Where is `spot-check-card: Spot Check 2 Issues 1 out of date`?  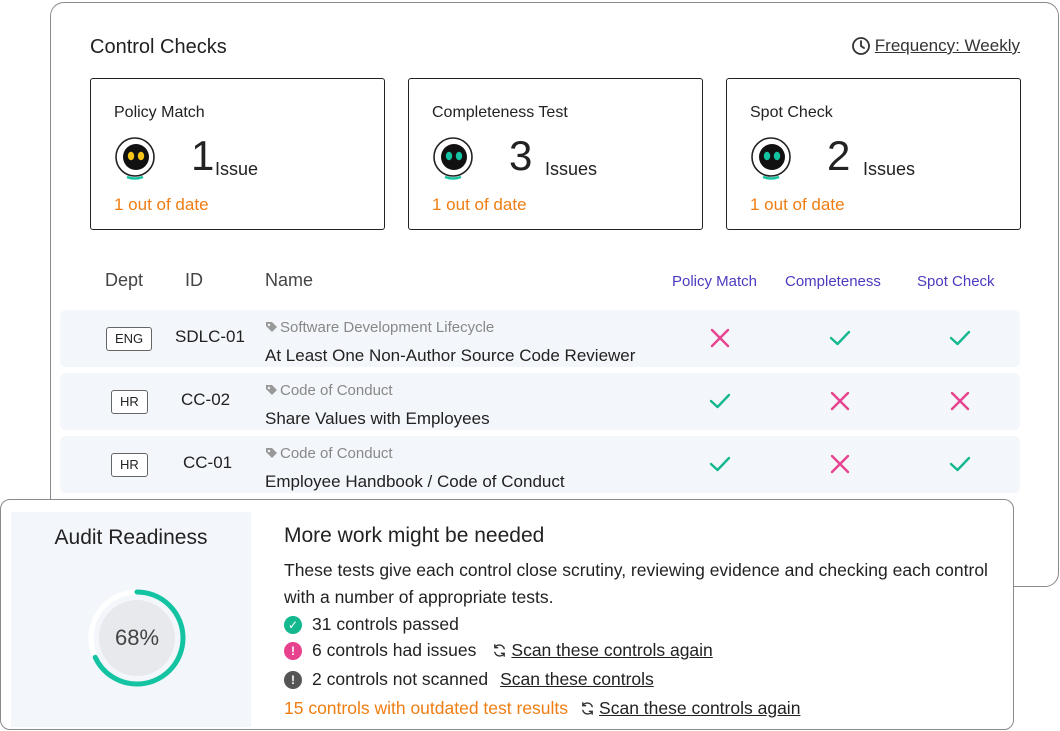
spot-check-card: Spot Check 2 Issues 1 out of date is located at coordinates (873, 154).